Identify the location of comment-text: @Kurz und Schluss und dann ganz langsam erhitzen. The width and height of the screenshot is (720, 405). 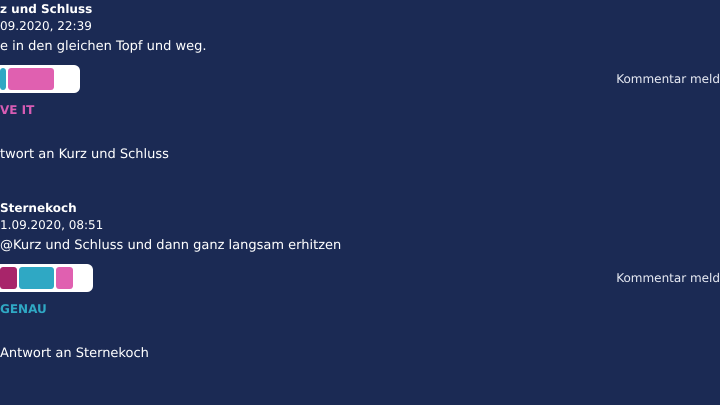
(171, 246).